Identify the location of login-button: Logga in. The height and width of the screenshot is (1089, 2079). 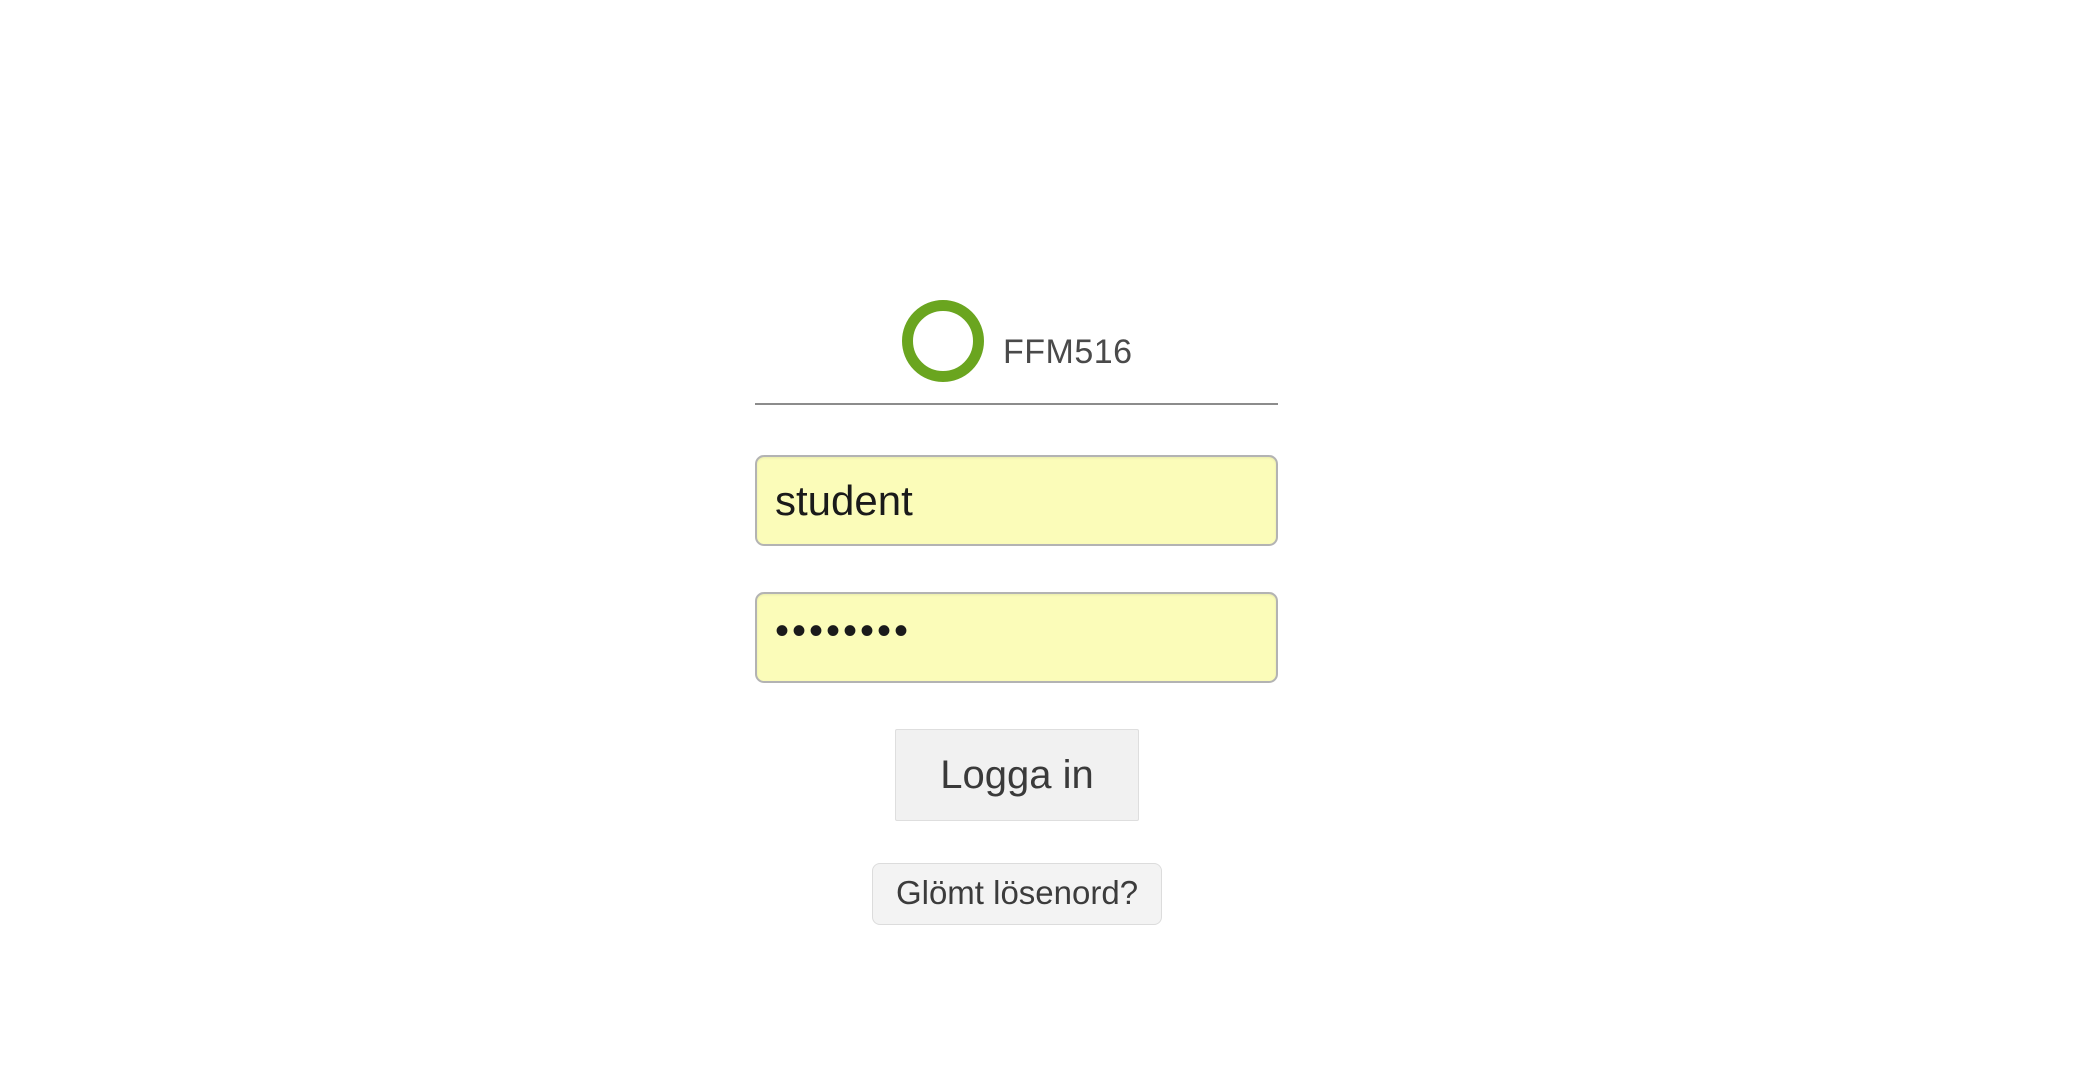
(1017, 775).